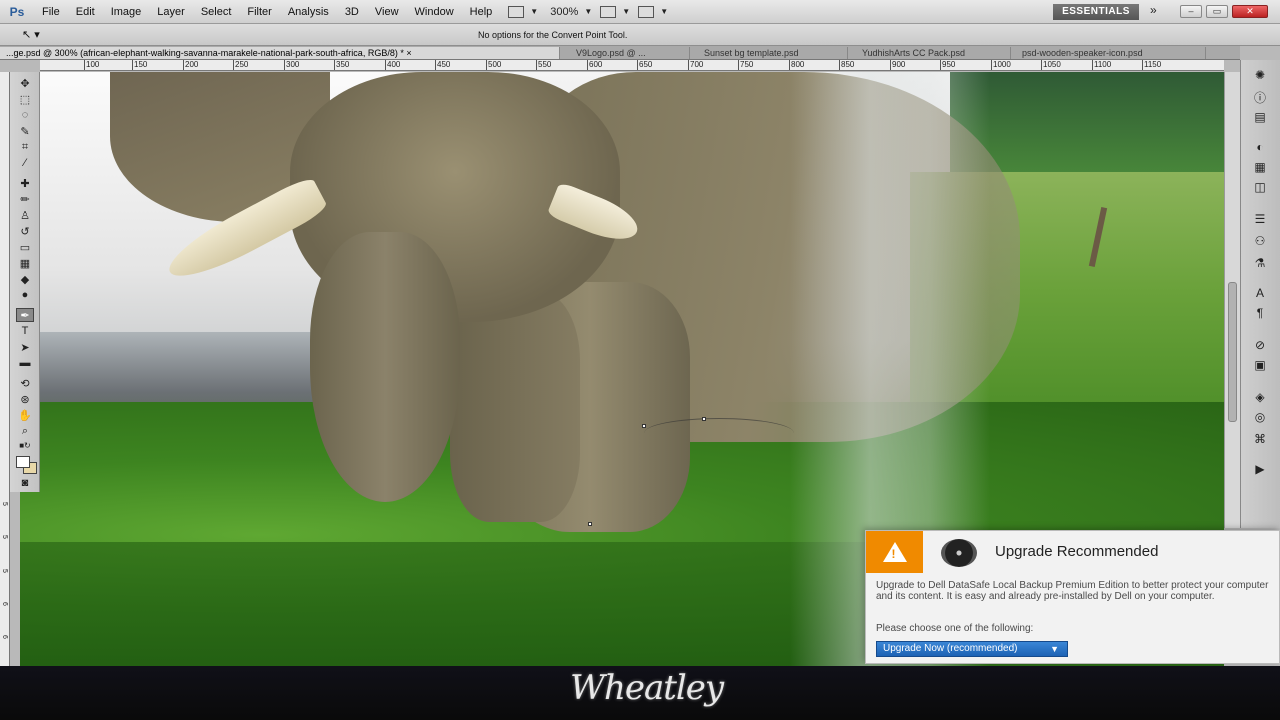 The height and width of the screenshot is (720, 1280). I want to click on more-workspaces-icon: », so click(1153, 10).